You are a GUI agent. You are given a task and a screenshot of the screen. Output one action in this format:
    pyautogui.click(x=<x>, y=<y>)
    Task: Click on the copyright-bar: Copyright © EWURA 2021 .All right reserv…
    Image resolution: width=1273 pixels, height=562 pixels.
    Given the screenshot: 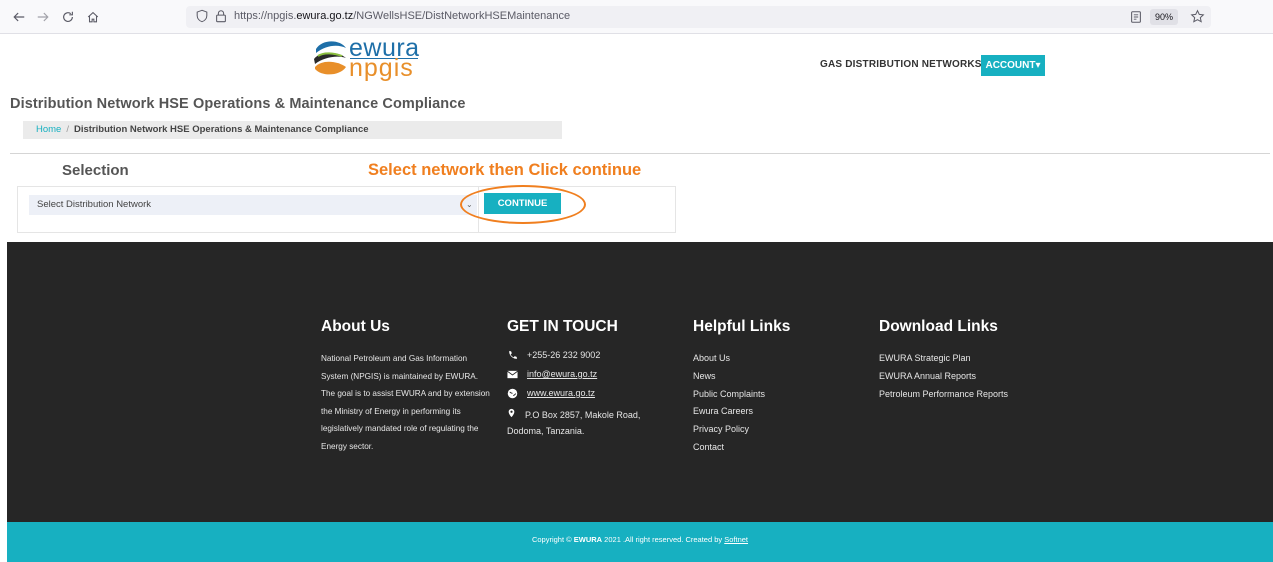 What is the action you would take?
    pyautogui.click(x=640, y=542)
    